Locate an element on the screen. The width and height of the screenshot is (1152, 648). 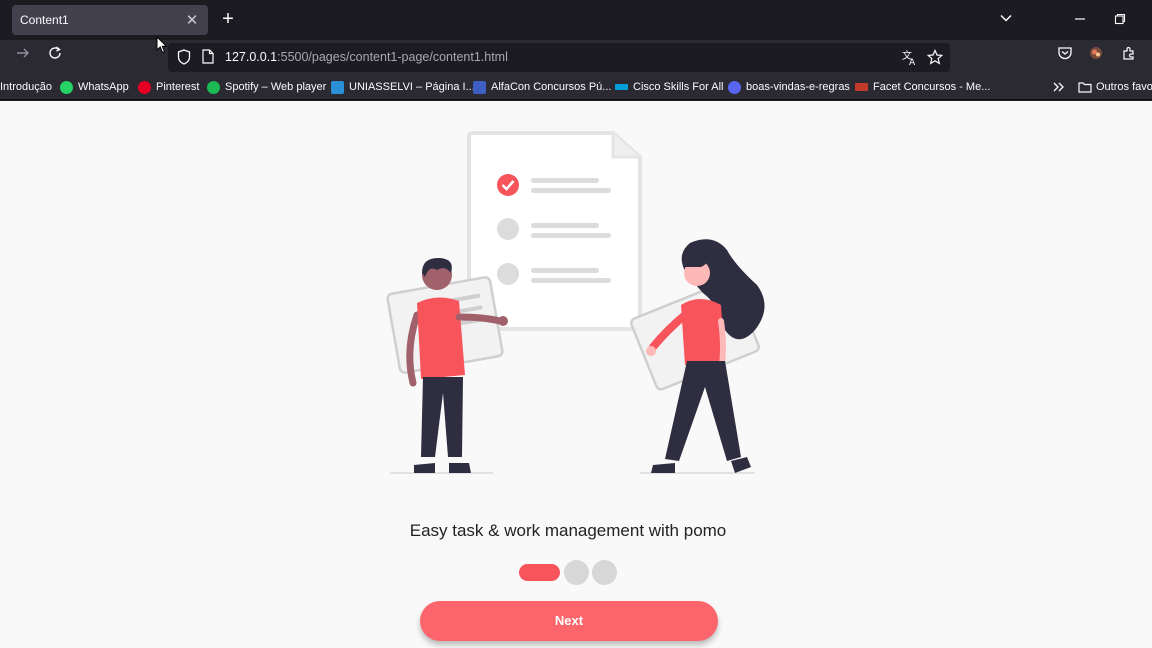
mouse-cursor-icon is located at coordinates (162, 44).